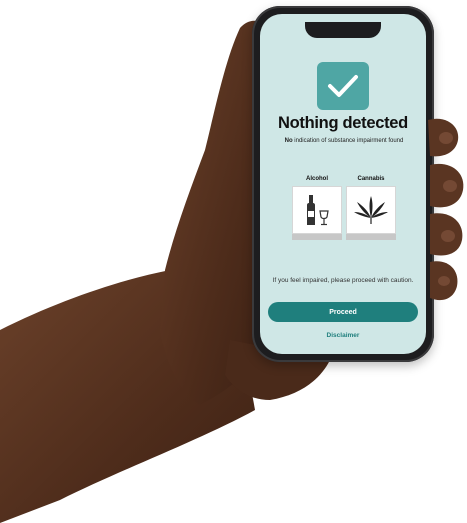 This screenshot has width=467, height=523. I want to click on subtitle-rest: indication of substance impairment found, so click(348, 141).